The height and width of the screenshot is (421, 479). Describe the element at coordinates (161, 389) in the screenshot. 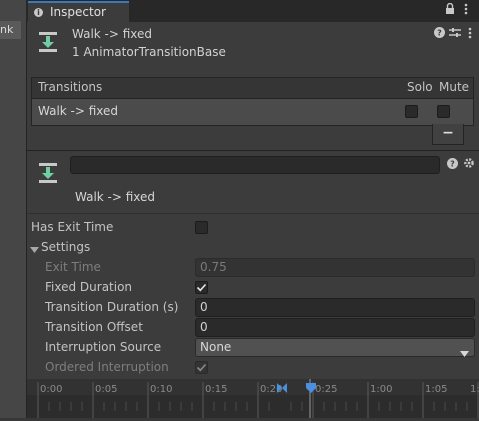

I see `timeline-tick-label: 0:10` at that location.